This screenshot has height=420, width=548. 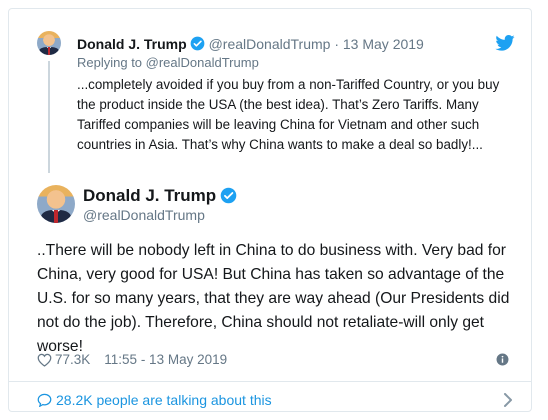 What do you see at coordinates (49, 117) in the screenshot?
I see `thread-connector-line` at bounding box center [49, 117].